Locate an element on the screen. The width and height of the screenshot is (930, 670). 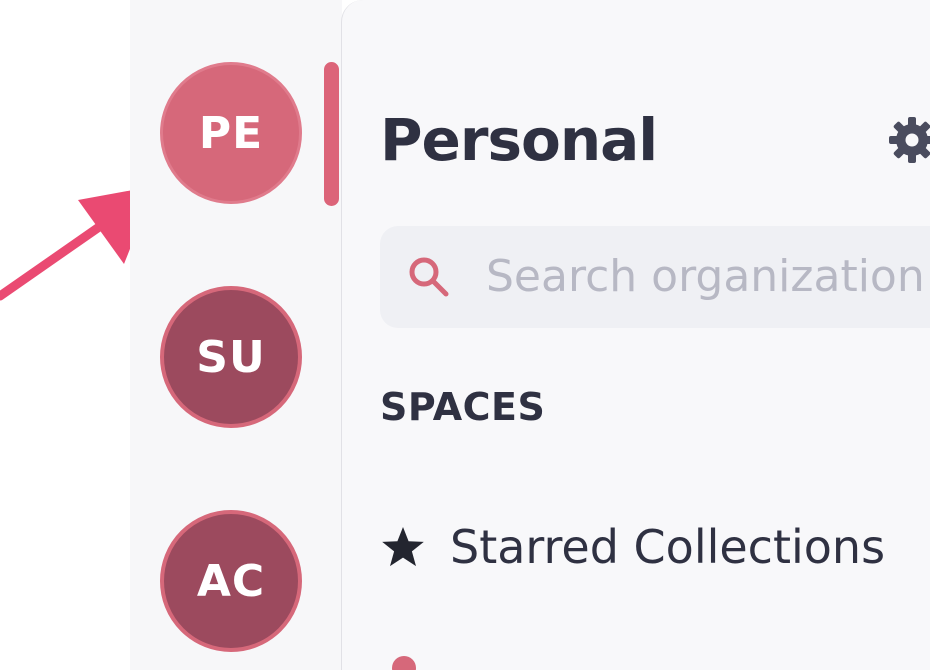
star-icon is located at coordinates (403, 547).